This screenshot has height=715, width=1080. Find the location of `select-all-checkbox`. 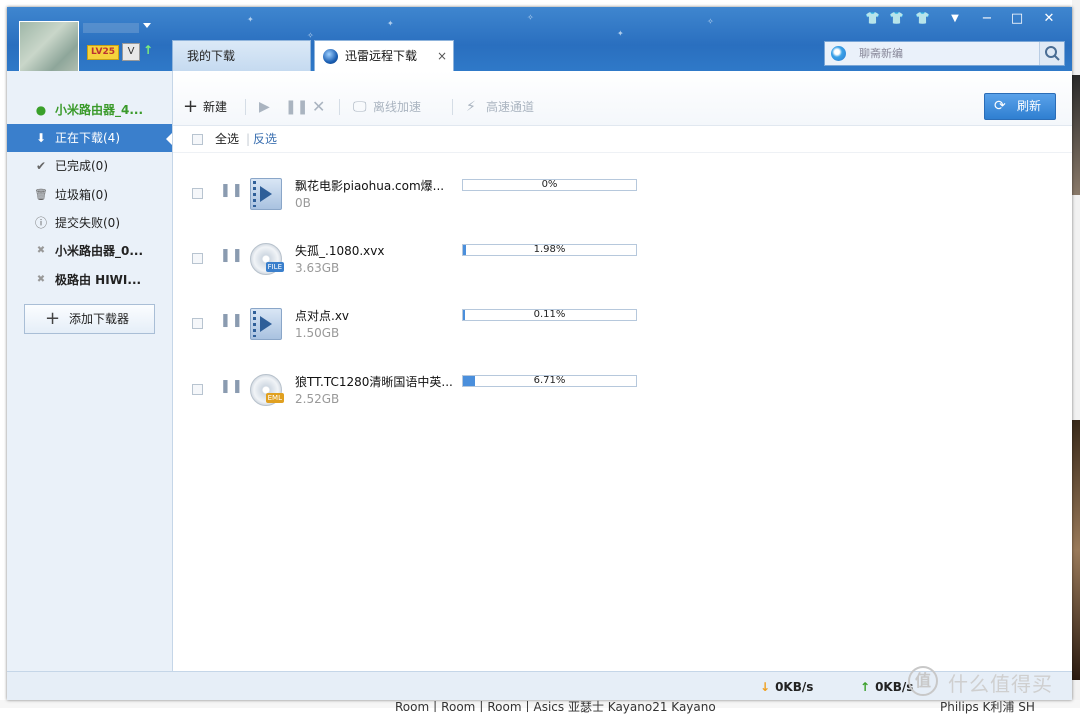

select-all-checkbox is located at coordinates (197, 139).